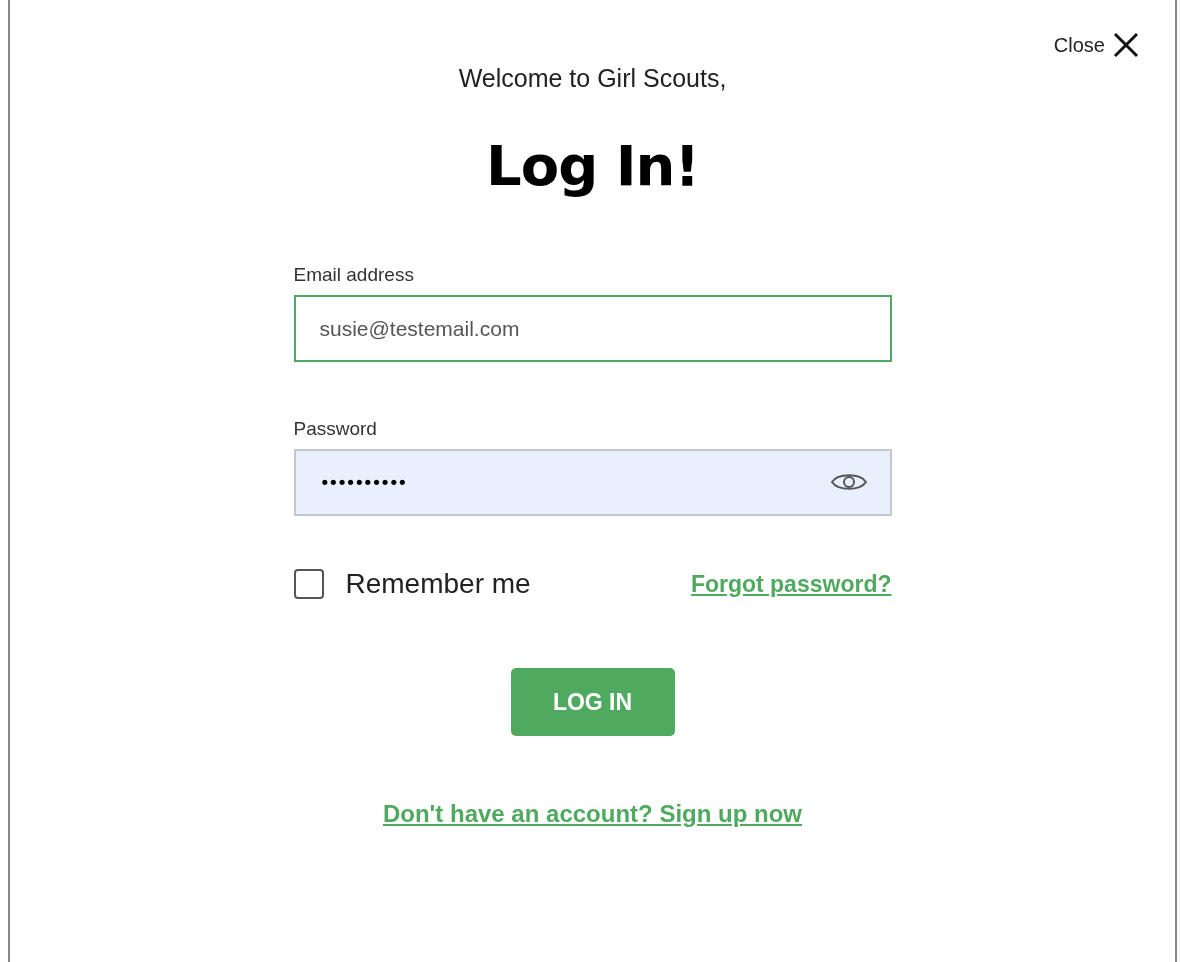 This screenshot has height=962, width=1182. Describe the element at coordinates (592, 78) in the screenshot. I see `welcome-text: Welcome to Girl Scouts,` at that location.